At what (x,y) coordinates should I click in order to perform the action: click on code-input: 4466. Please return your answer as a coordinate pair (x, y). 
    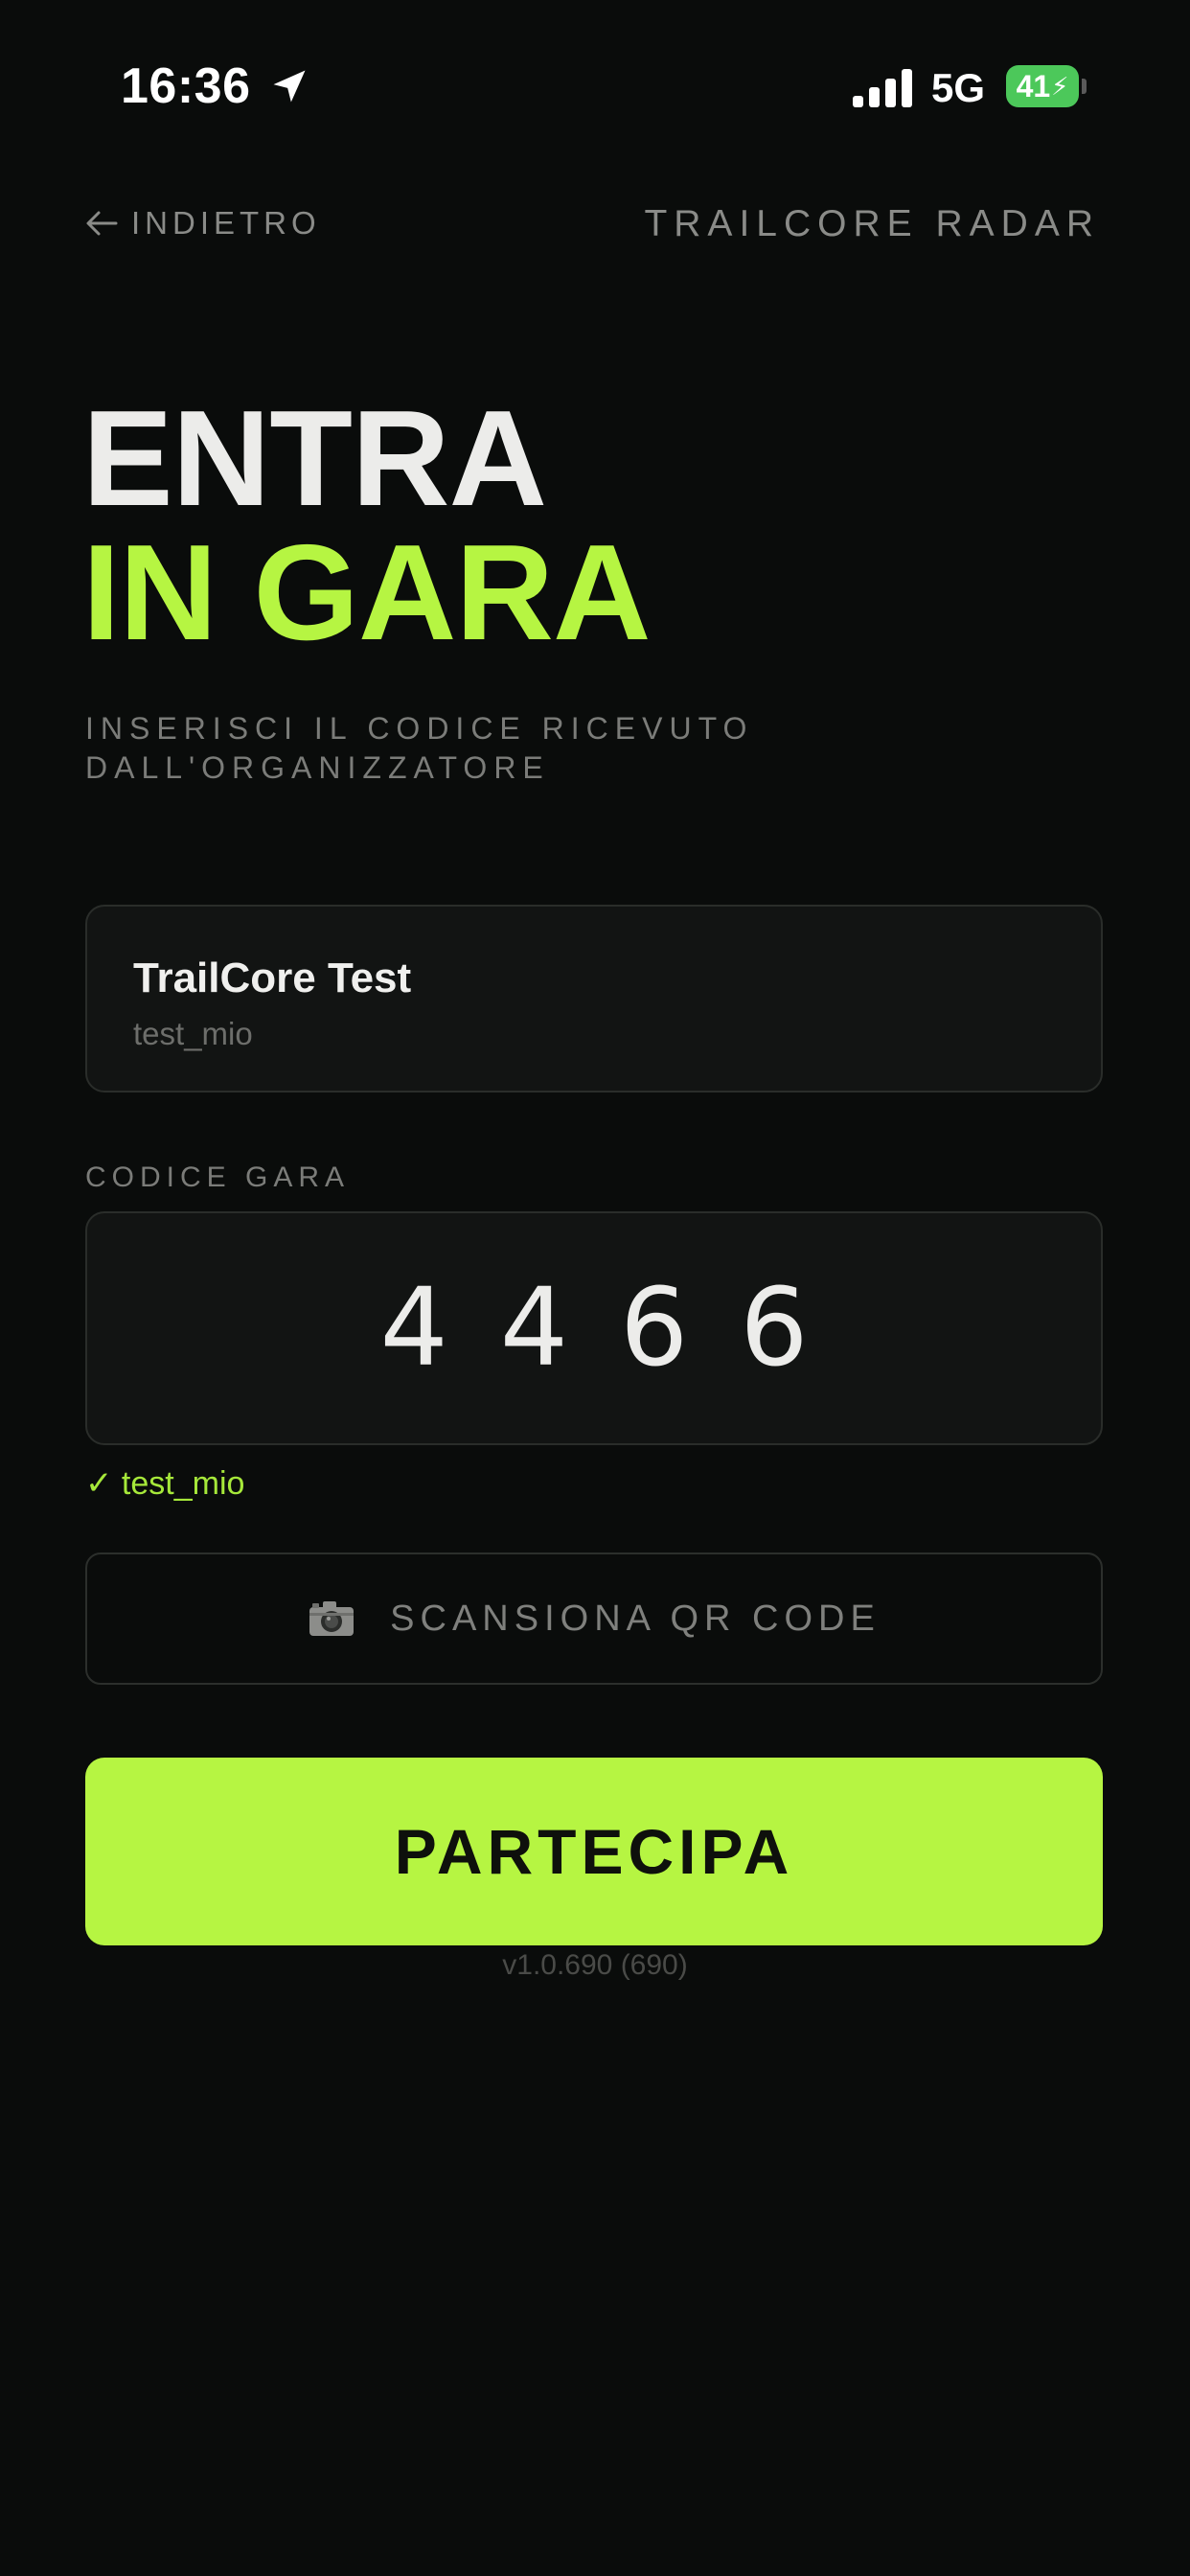
    Looking at the image, I should click on (594, 1328).